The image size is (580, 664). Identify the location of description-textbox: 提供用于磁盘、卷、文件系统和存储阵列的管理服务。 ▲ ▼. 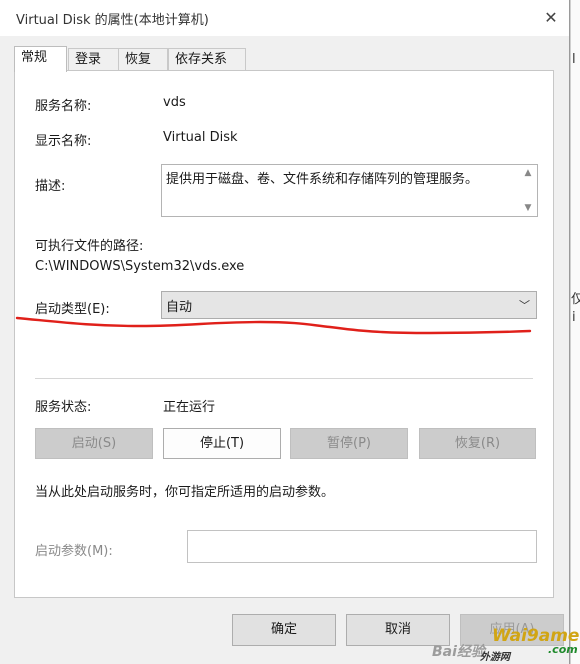
(349, 190).